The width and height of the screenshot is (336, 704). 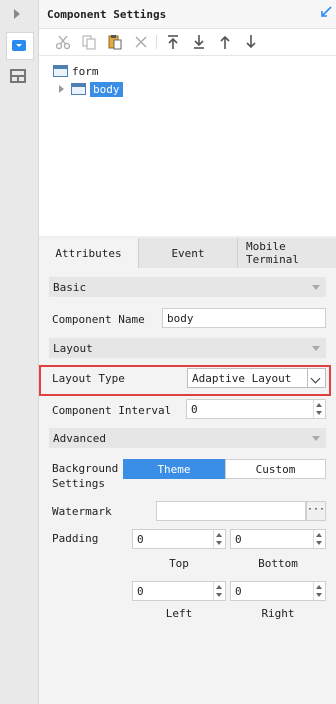 What do you see at coordinates (278, 539) in the screenshot?
I see `padding-bottom-stepper: 0` at bounding box center [278, 539].